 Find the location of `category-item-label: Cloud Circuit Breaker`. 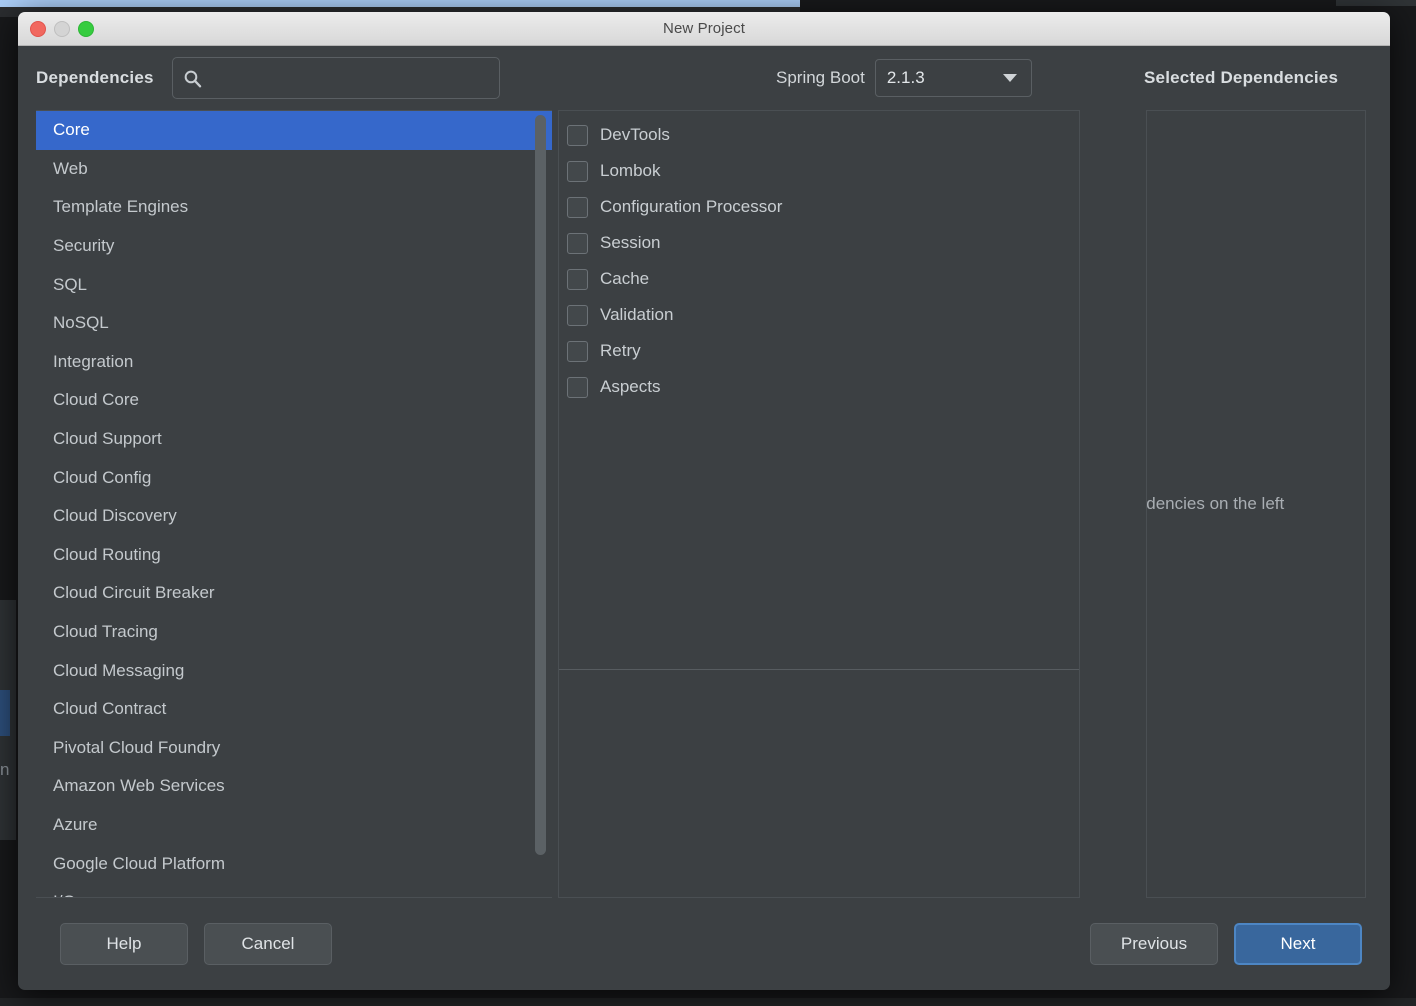

category-item-label: Cloud Circuit Breaker is located at coordinates (134, 593).